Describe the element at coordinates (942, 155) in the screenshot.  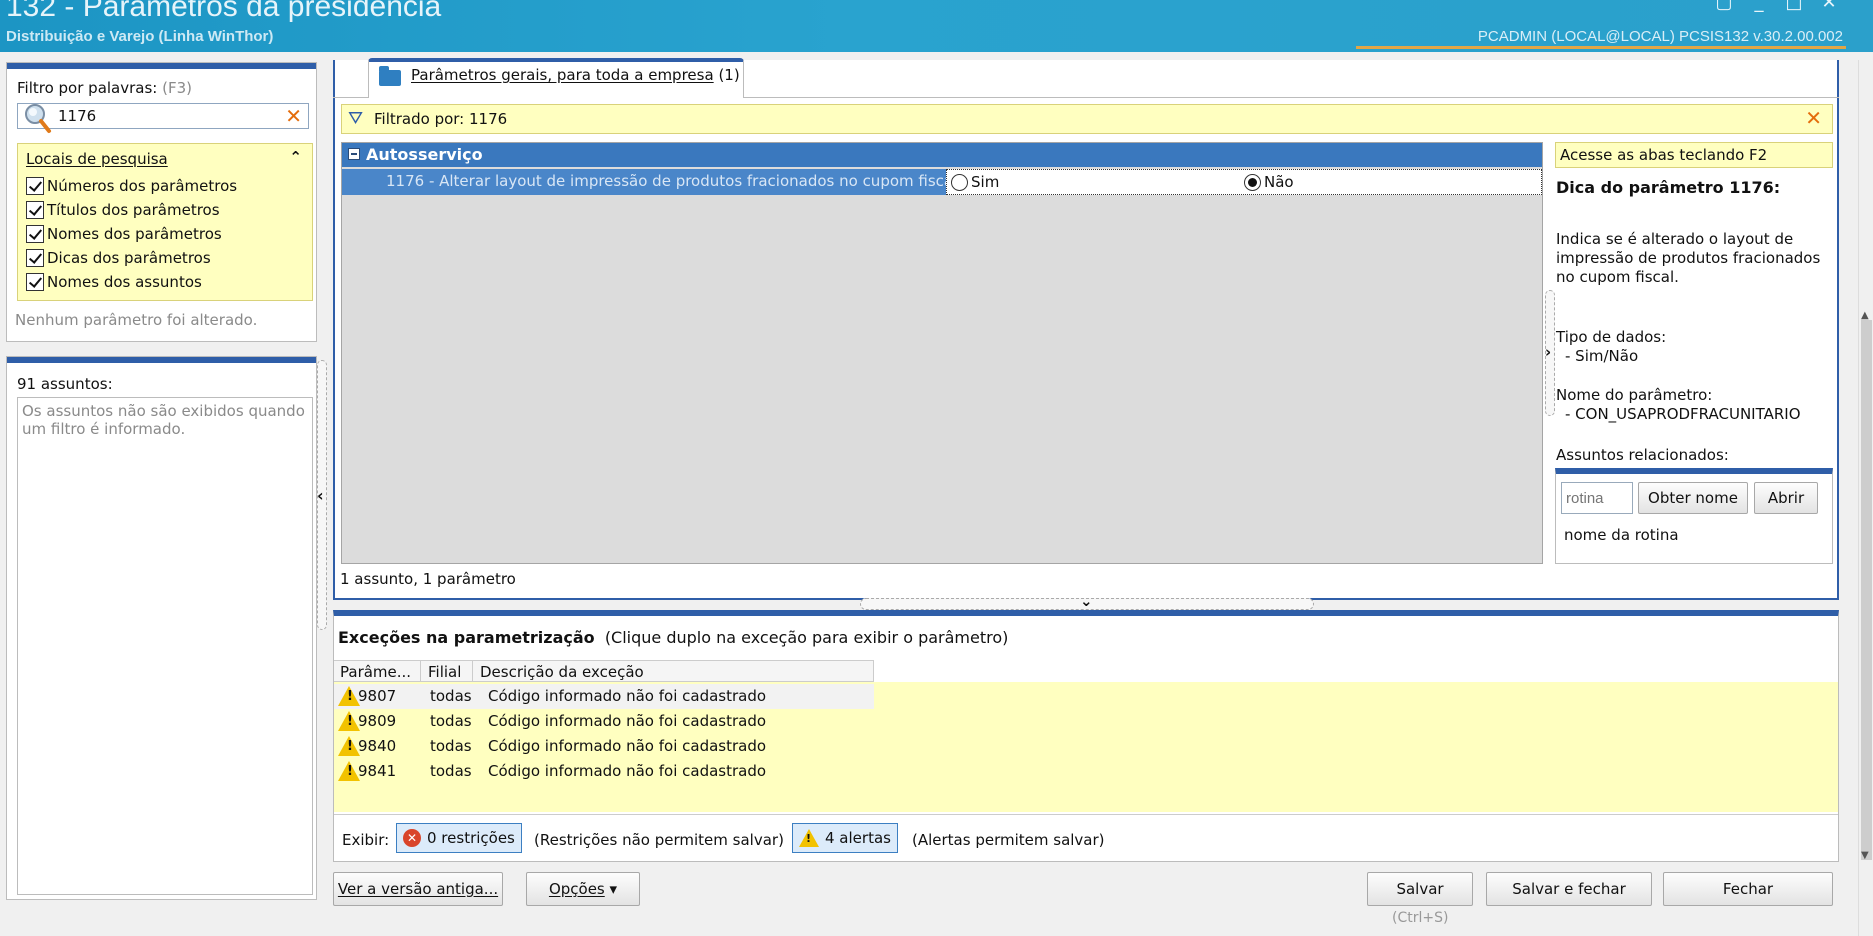
I see `group-row-autosservico: Autosserviço` at that location.